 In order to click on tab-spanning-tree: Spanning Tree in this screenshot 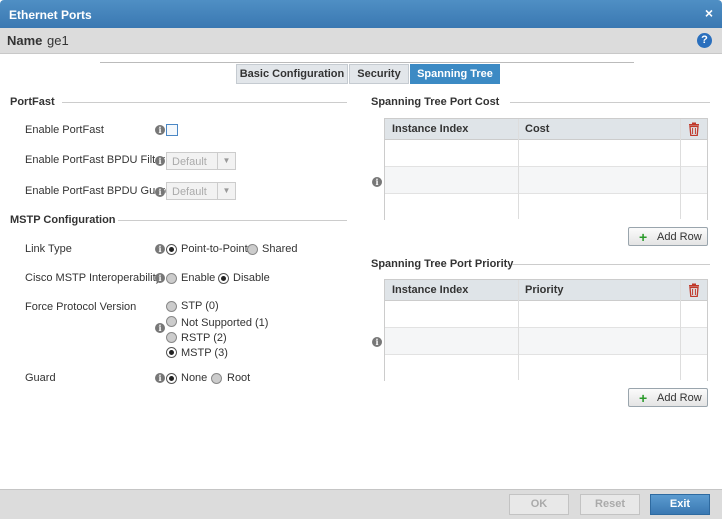, I will do `click(455, 74)`.